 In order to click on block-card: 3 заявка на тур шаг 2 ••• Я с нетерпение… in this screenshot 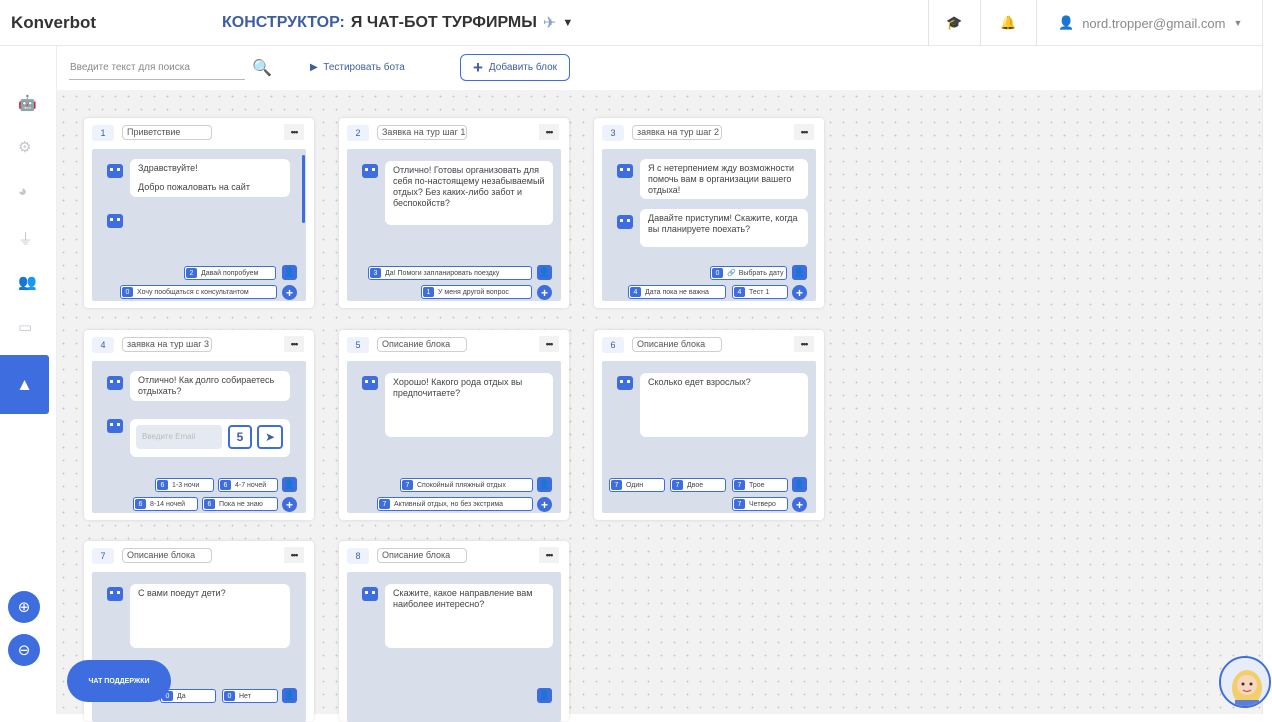, I will do `click(709, 213)`.